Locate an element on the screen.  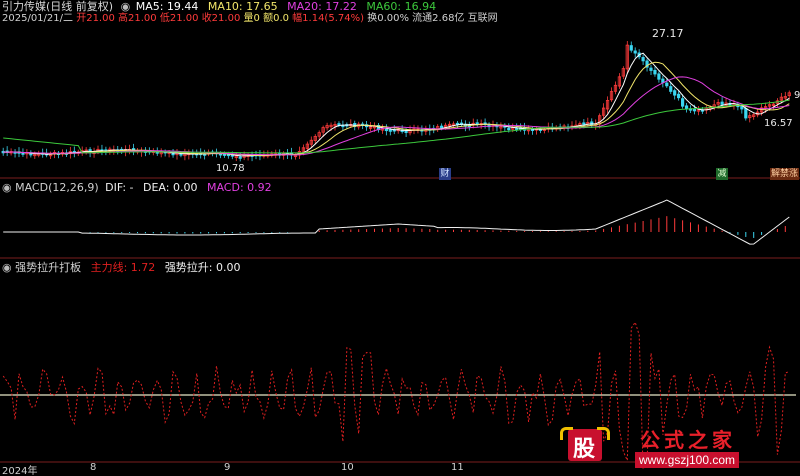
indicator-header: ◉ 强势拉升打板 主力线: 1.72 强势拉升: 0.00 is located at coordinates (121, 268).